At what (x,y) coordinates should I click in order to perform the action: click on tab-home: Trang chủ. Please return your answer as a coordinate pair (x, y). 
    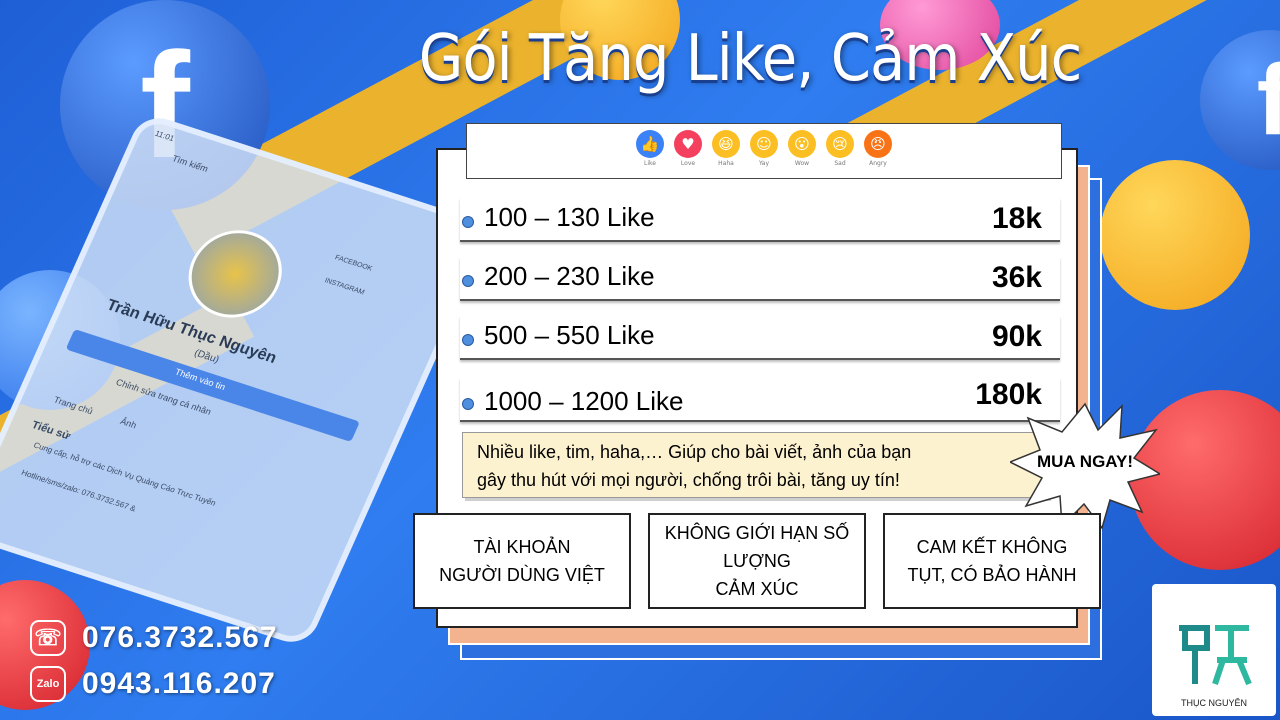
    Looking at the image, I should click on (73, 405).